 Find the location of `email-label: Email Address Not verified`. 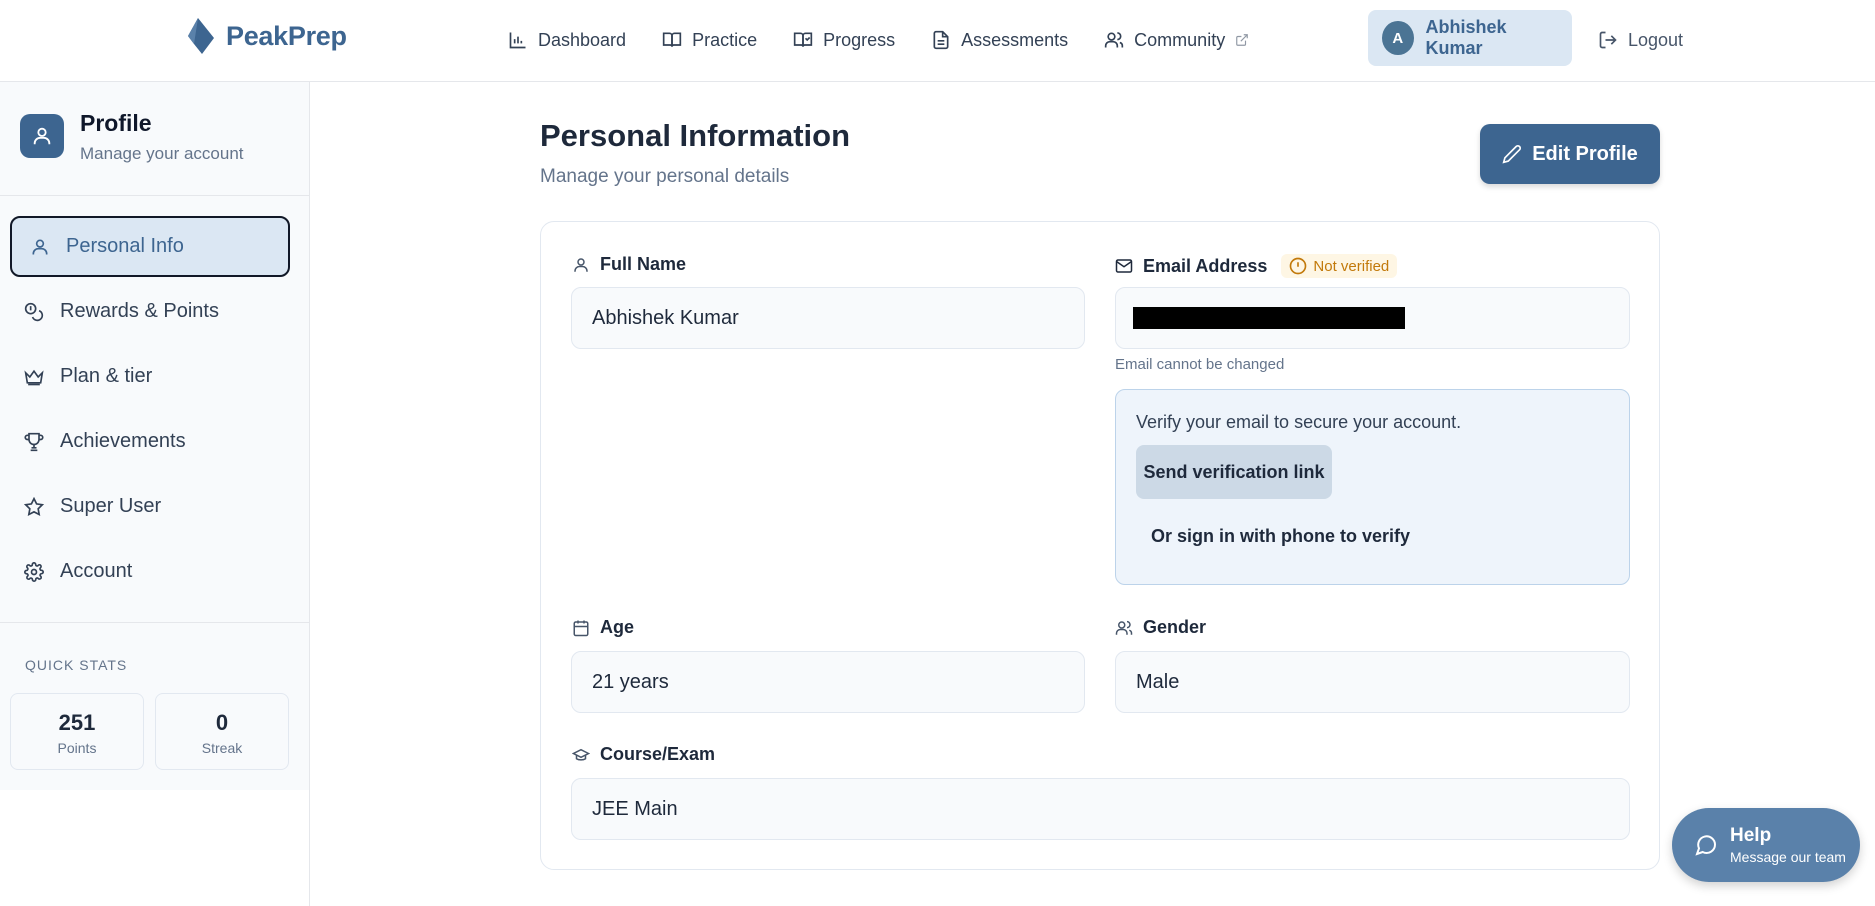

email-label: Email Address Not verified is located at coordinates (1256, 266).